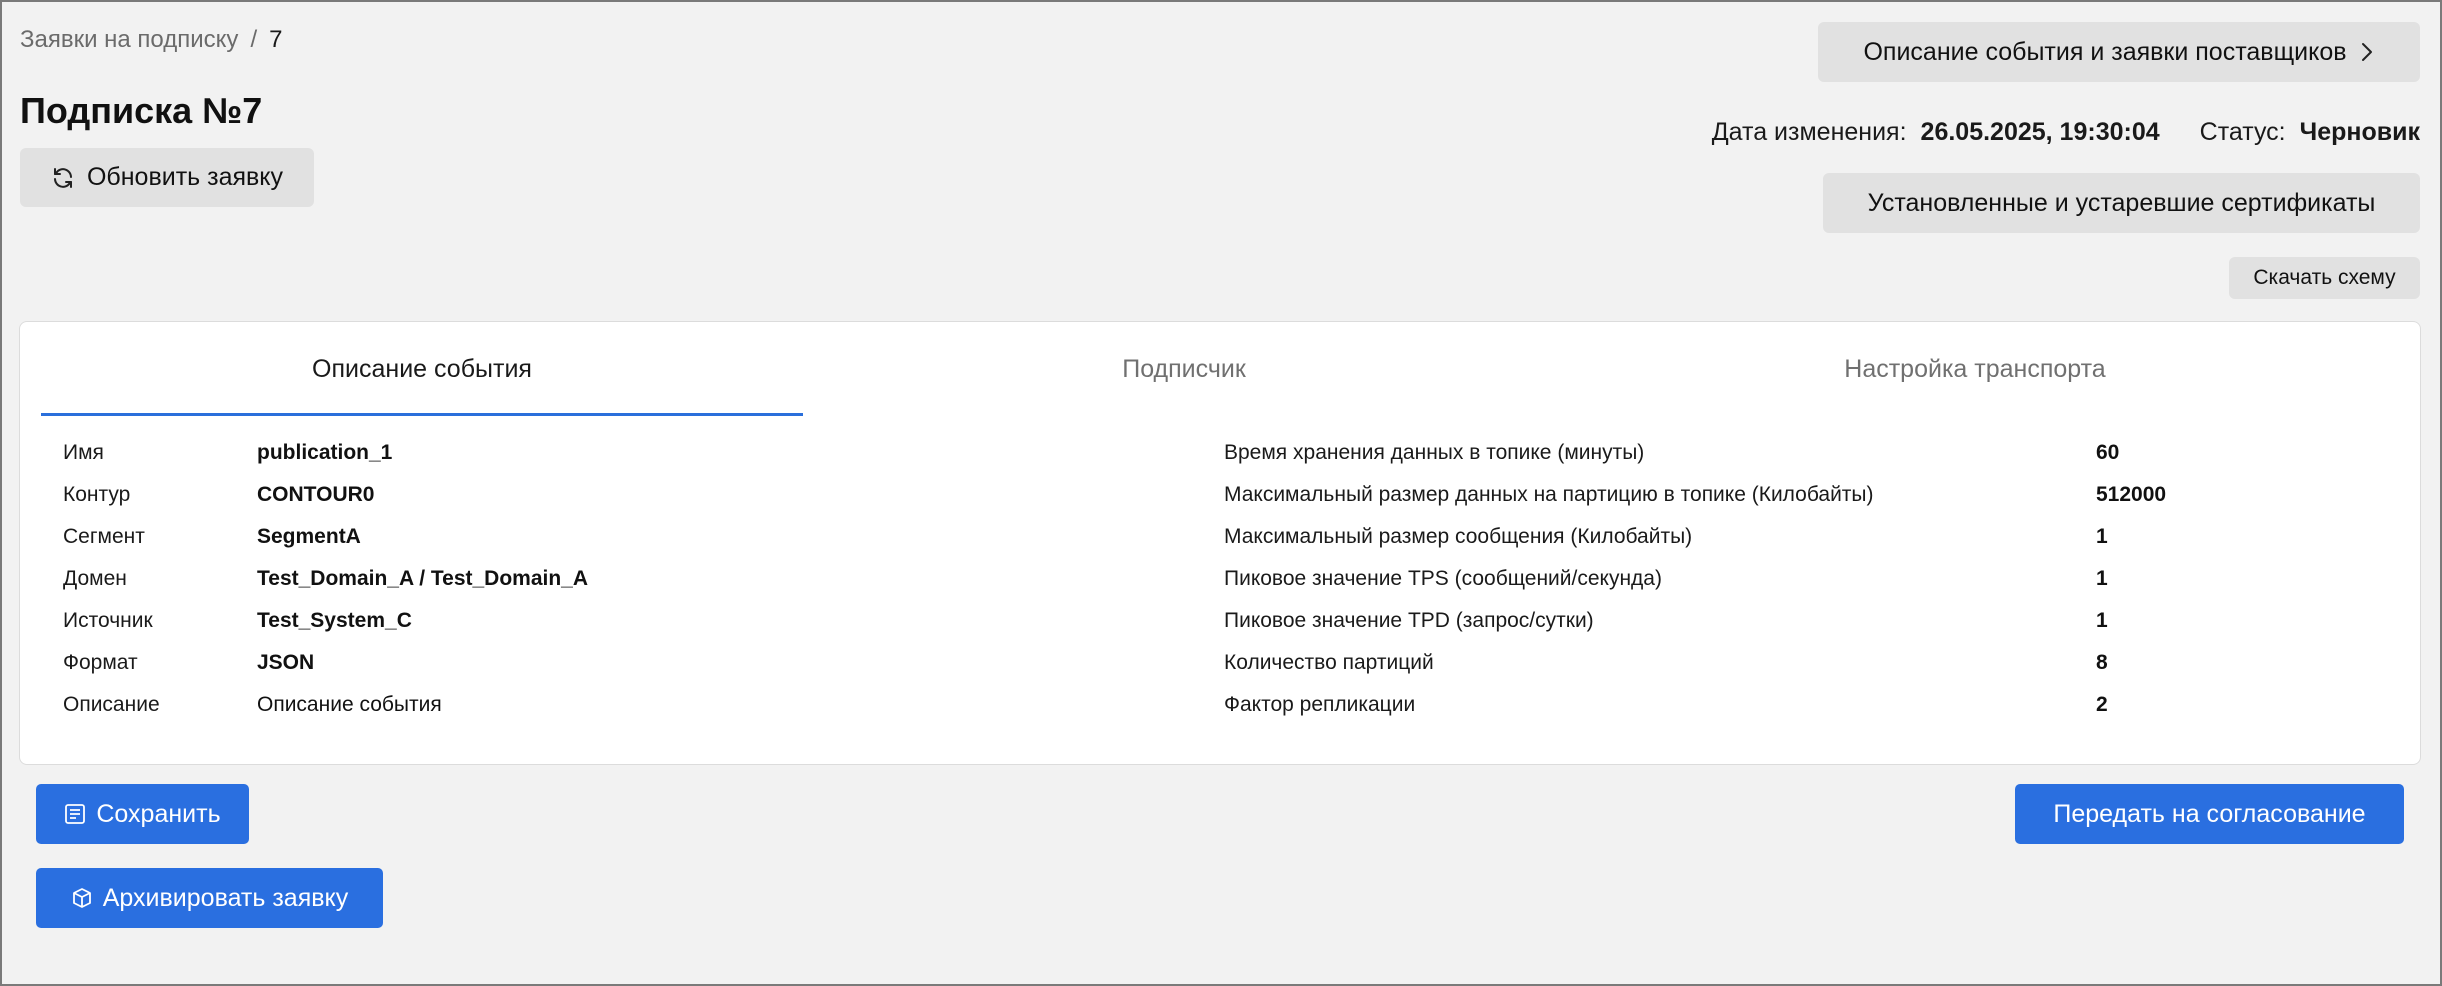 The width and height of the screenshot is (2442, 986). What do you see at coordinates (2102, 704) in the screenshot?
I see `field-value: 2` at bounding box center [2102, 704].